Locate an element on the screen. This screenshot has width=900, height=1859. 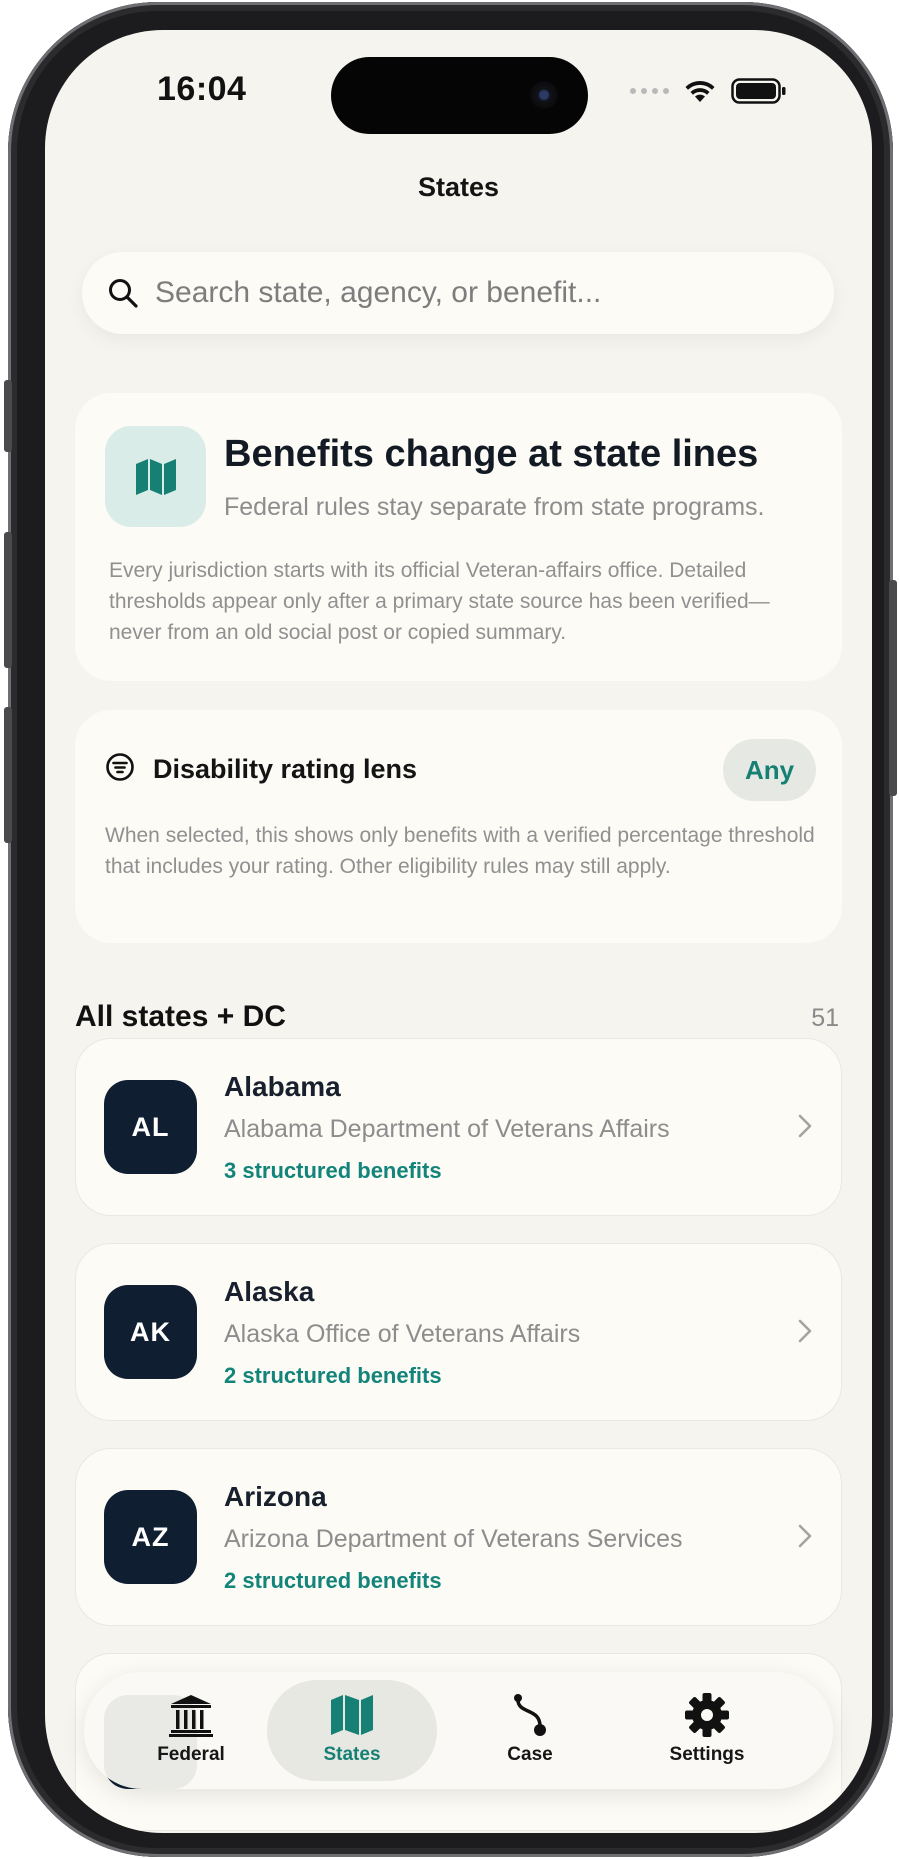
gear-icon is located at coordinates (707, 1715).